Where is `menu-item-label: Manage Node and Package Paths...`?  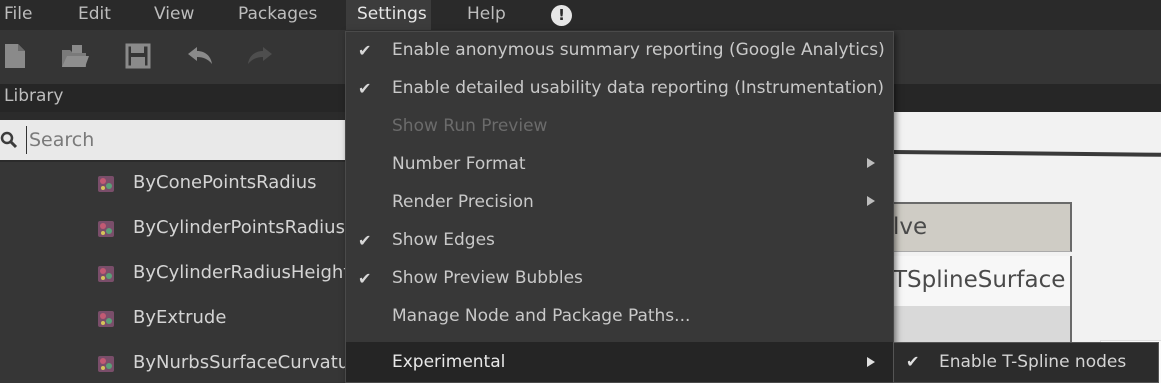 menu-item-label: Manage Node and Package Paths... is located at coordinates (541, 316).